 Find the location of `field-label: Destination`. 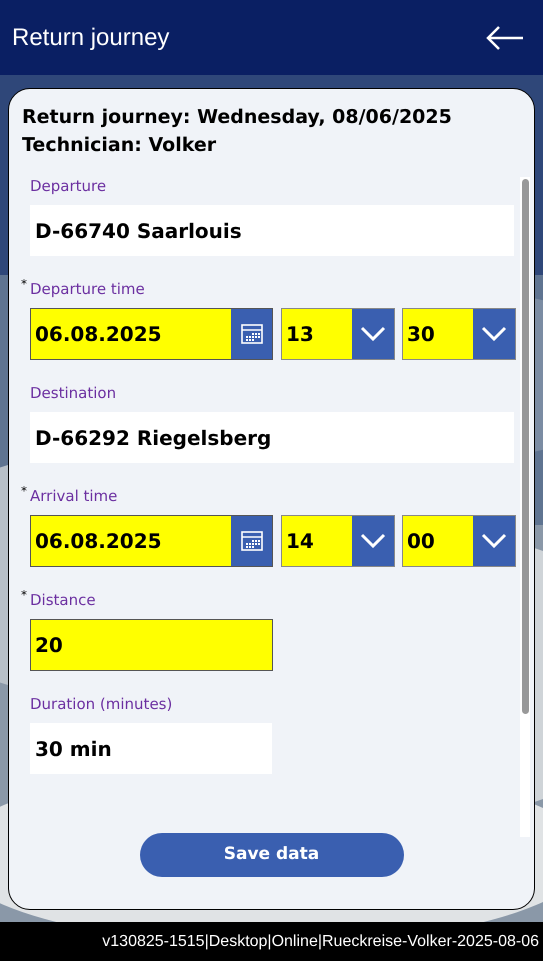

field-label: Destination is located at coordinates (73, 393).